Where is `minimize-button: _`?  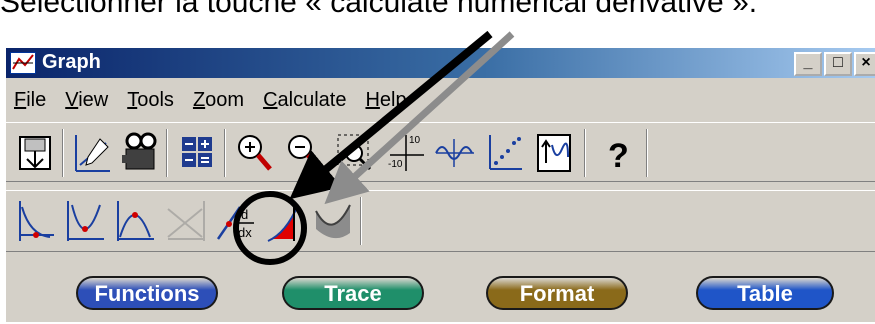 minimize-button: _ is located at coordinates (808, 64).